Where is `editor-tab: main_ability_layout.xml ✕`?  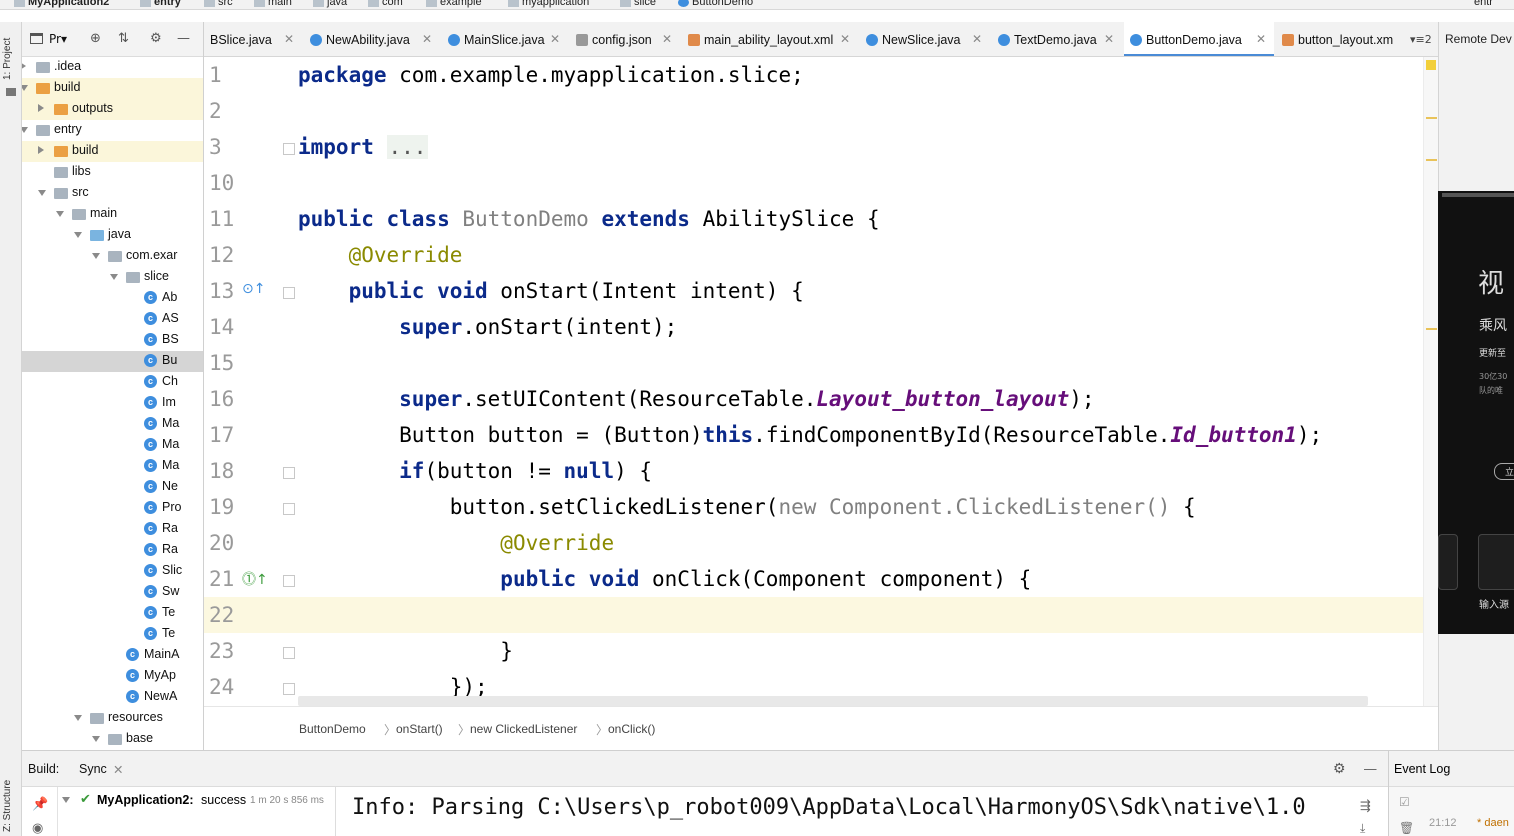 editor-tab: main_ability_layout.xml ✕ is located at coordinates (770, 39).